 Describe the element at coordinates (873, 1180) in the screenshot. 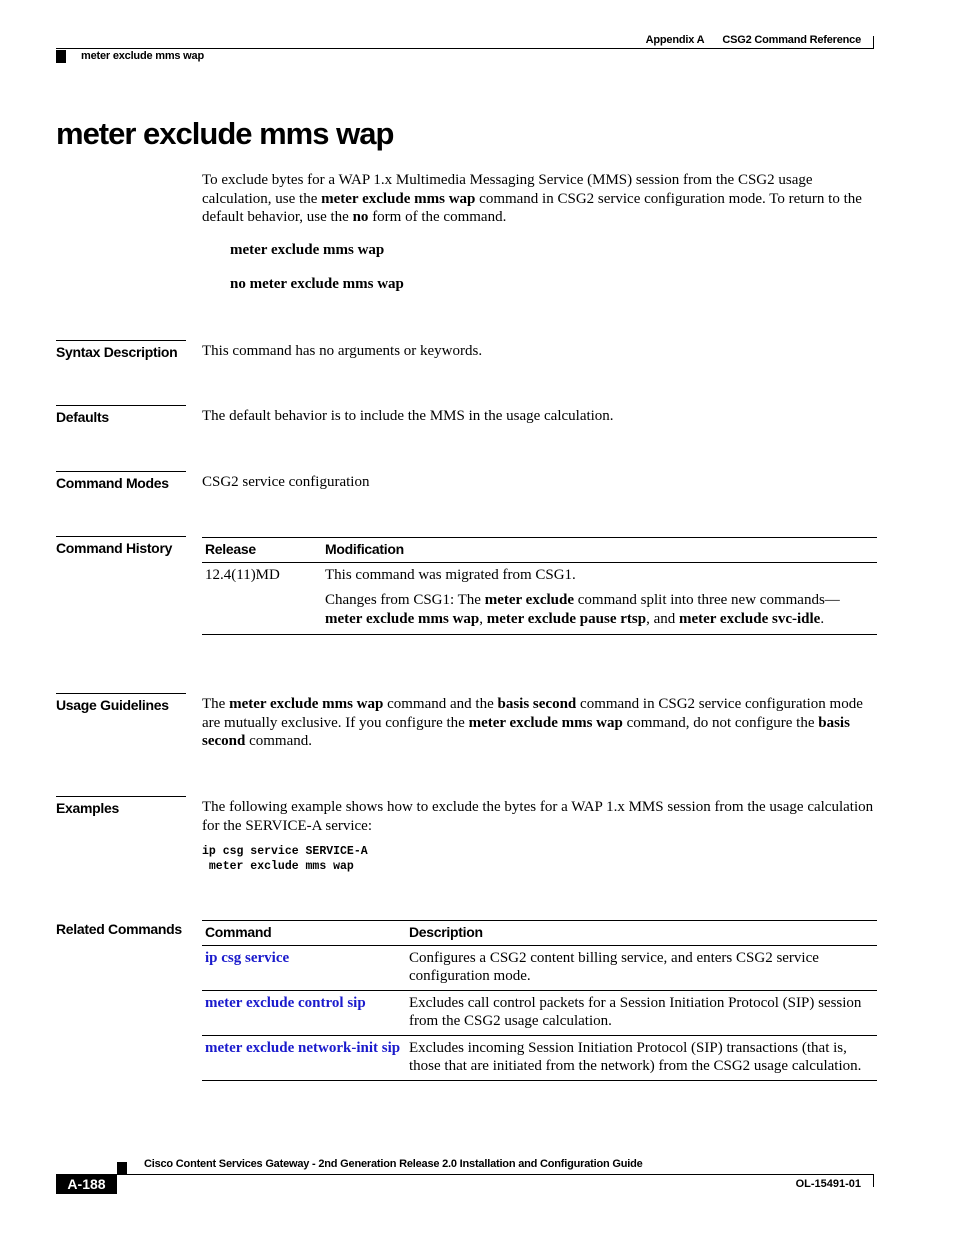

I see `footer-tick` at that location.